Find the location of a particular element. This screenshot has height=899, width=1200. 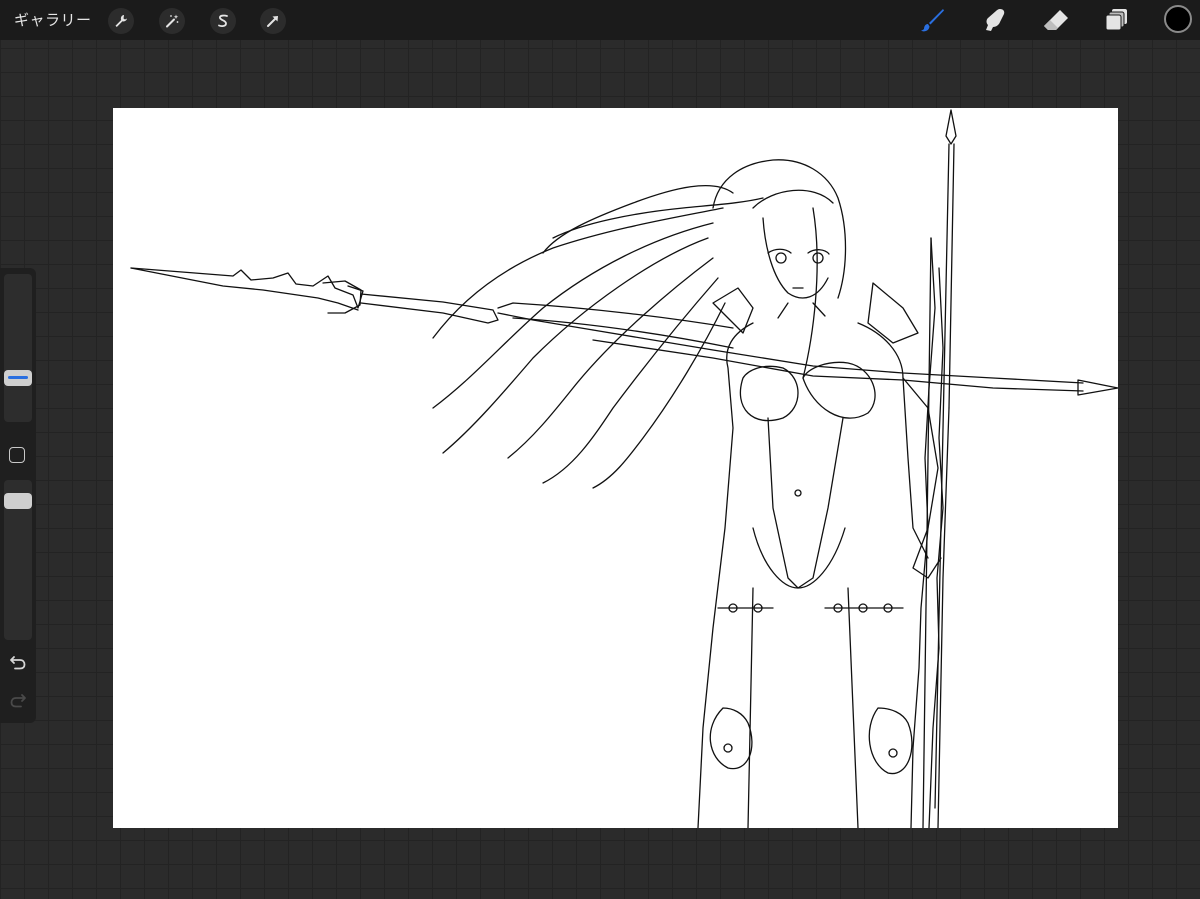

gallery-button: ギャラリー is located at coordinates (53, 20).